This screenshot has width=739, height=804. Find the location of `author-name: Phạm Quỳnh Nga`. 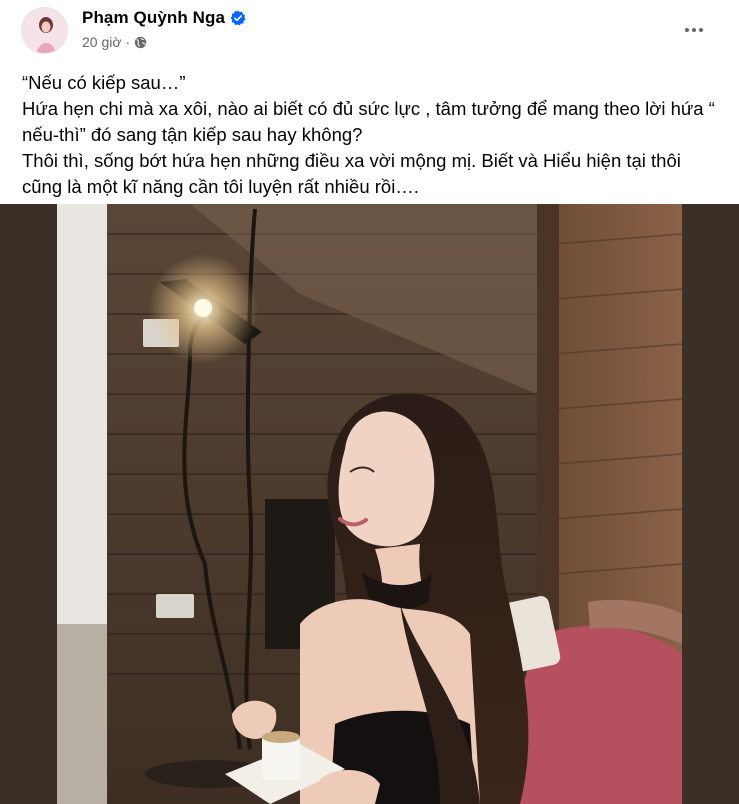

author-name: Phạm Quỳnh Nga is located at coordinates (153, 18).